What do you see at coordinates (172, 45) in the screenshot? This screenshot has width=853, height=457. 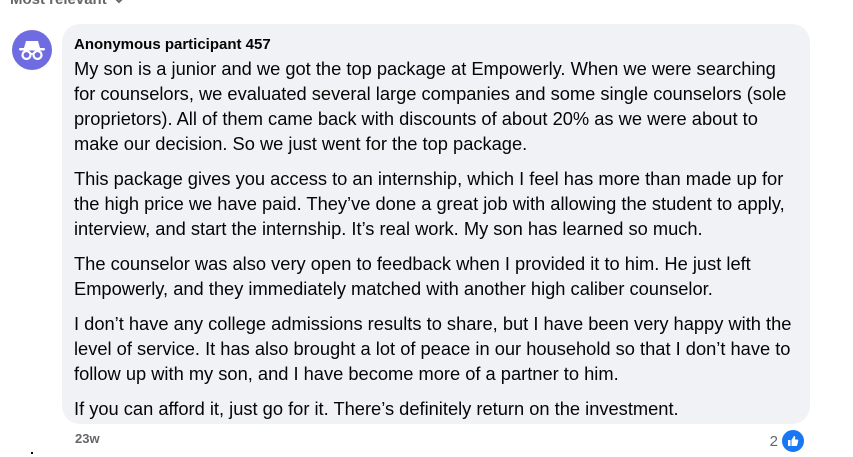 I see `comment-author: Anonymous participant 457` at bounding box center [172, 45].